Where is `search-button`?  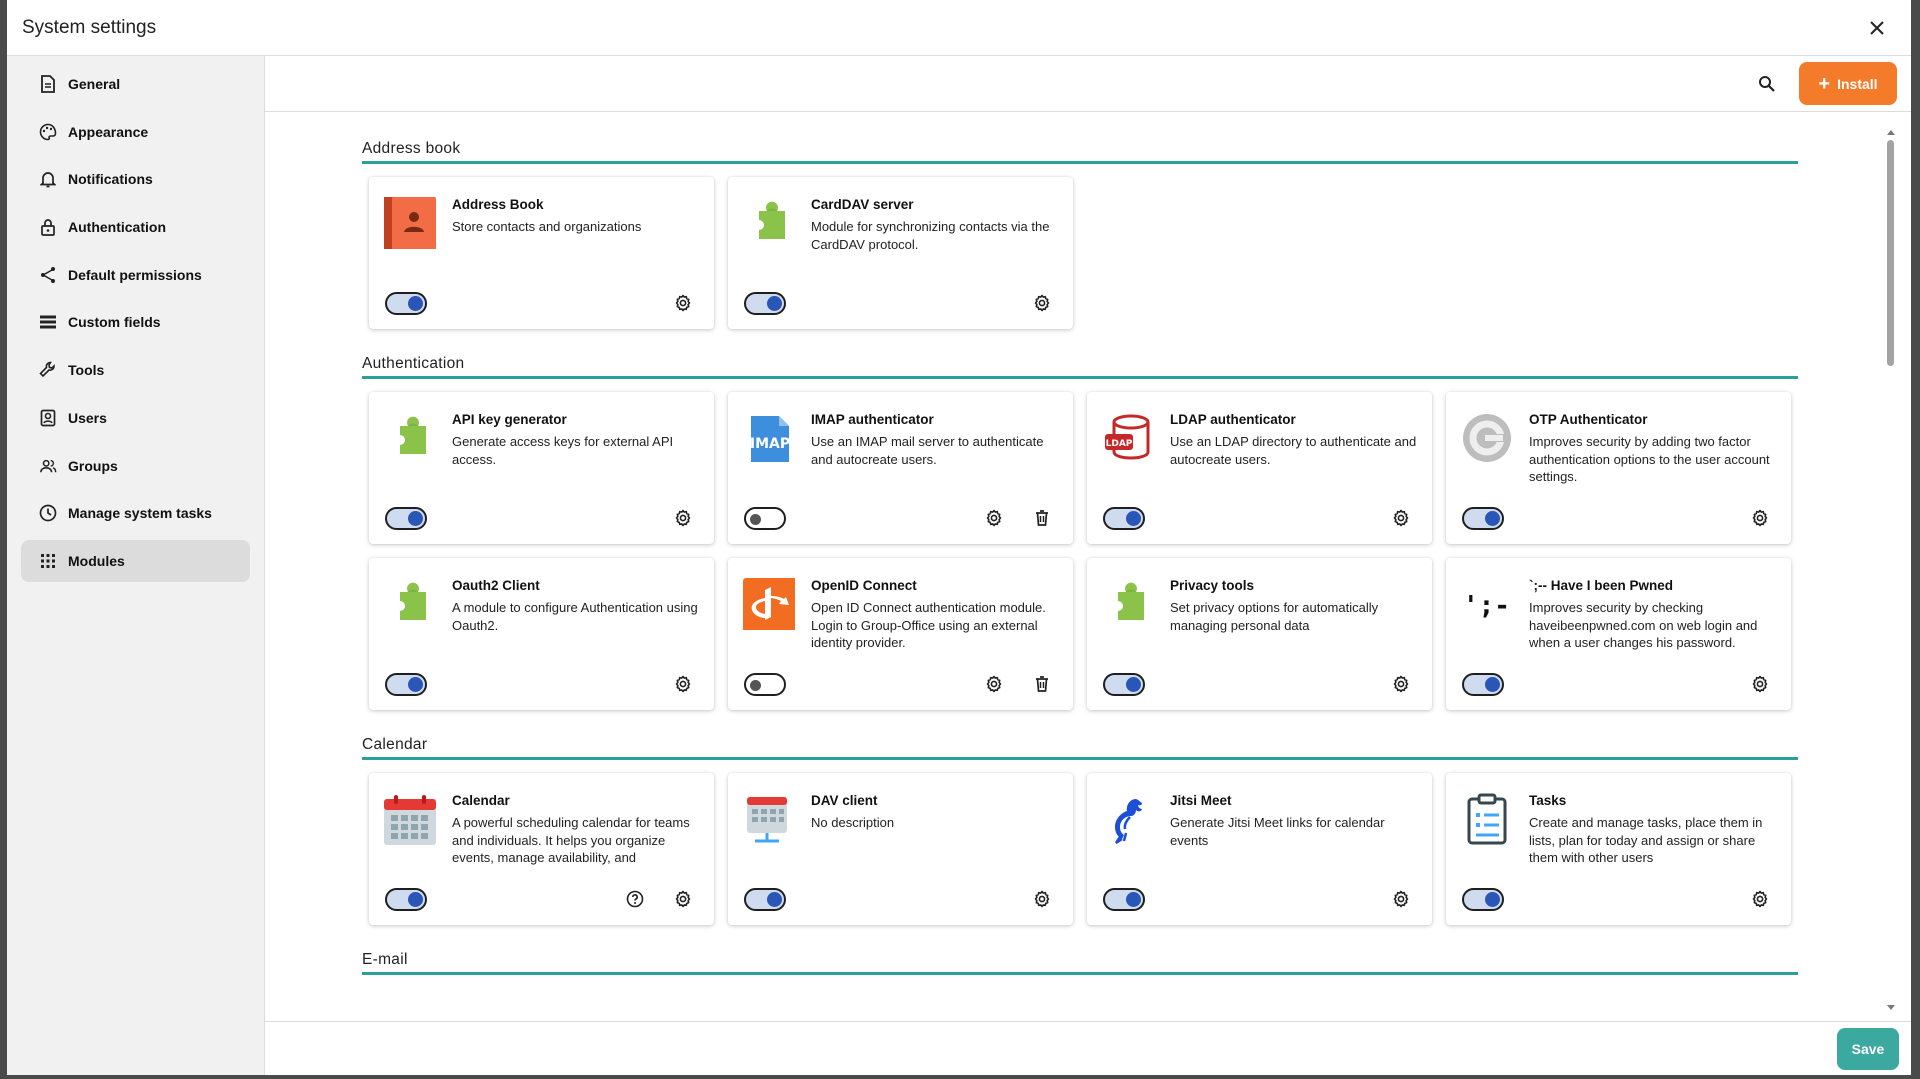 search-button is located at coordinates (1767, 84).